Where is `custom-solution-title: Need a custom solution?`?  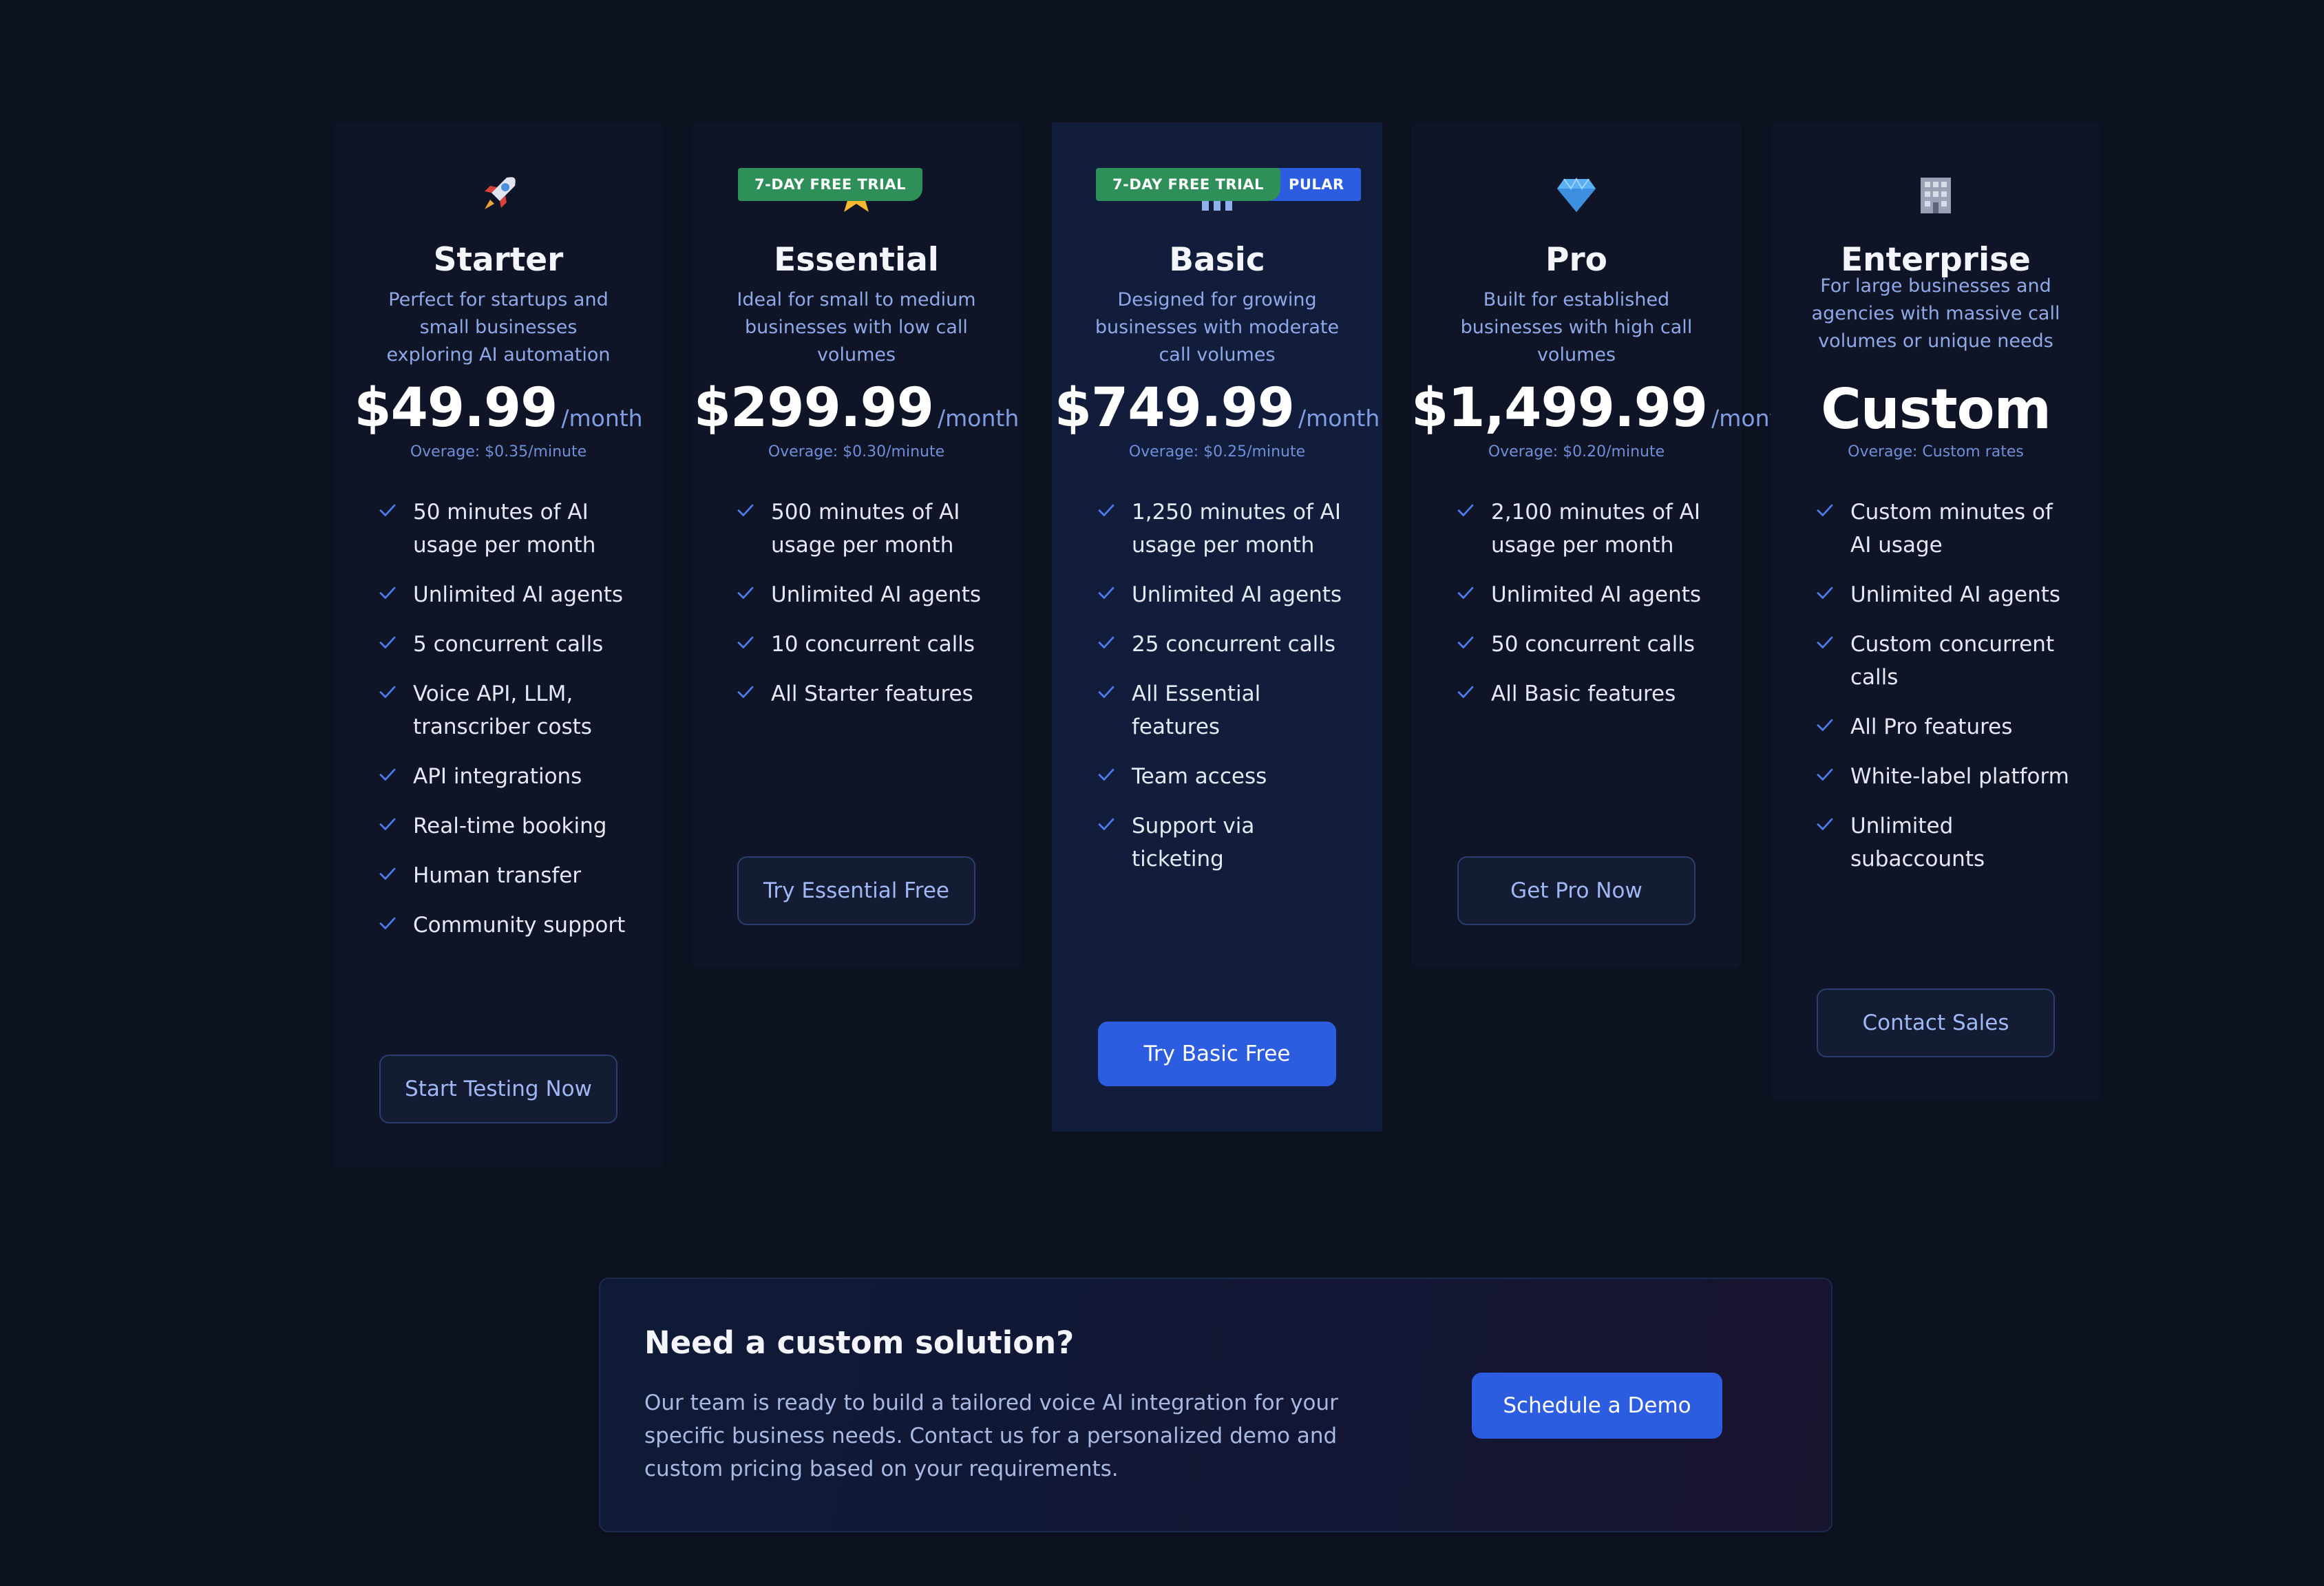 custom-solution-title: Need a custom solution? is located at coordinates (860, 1343).